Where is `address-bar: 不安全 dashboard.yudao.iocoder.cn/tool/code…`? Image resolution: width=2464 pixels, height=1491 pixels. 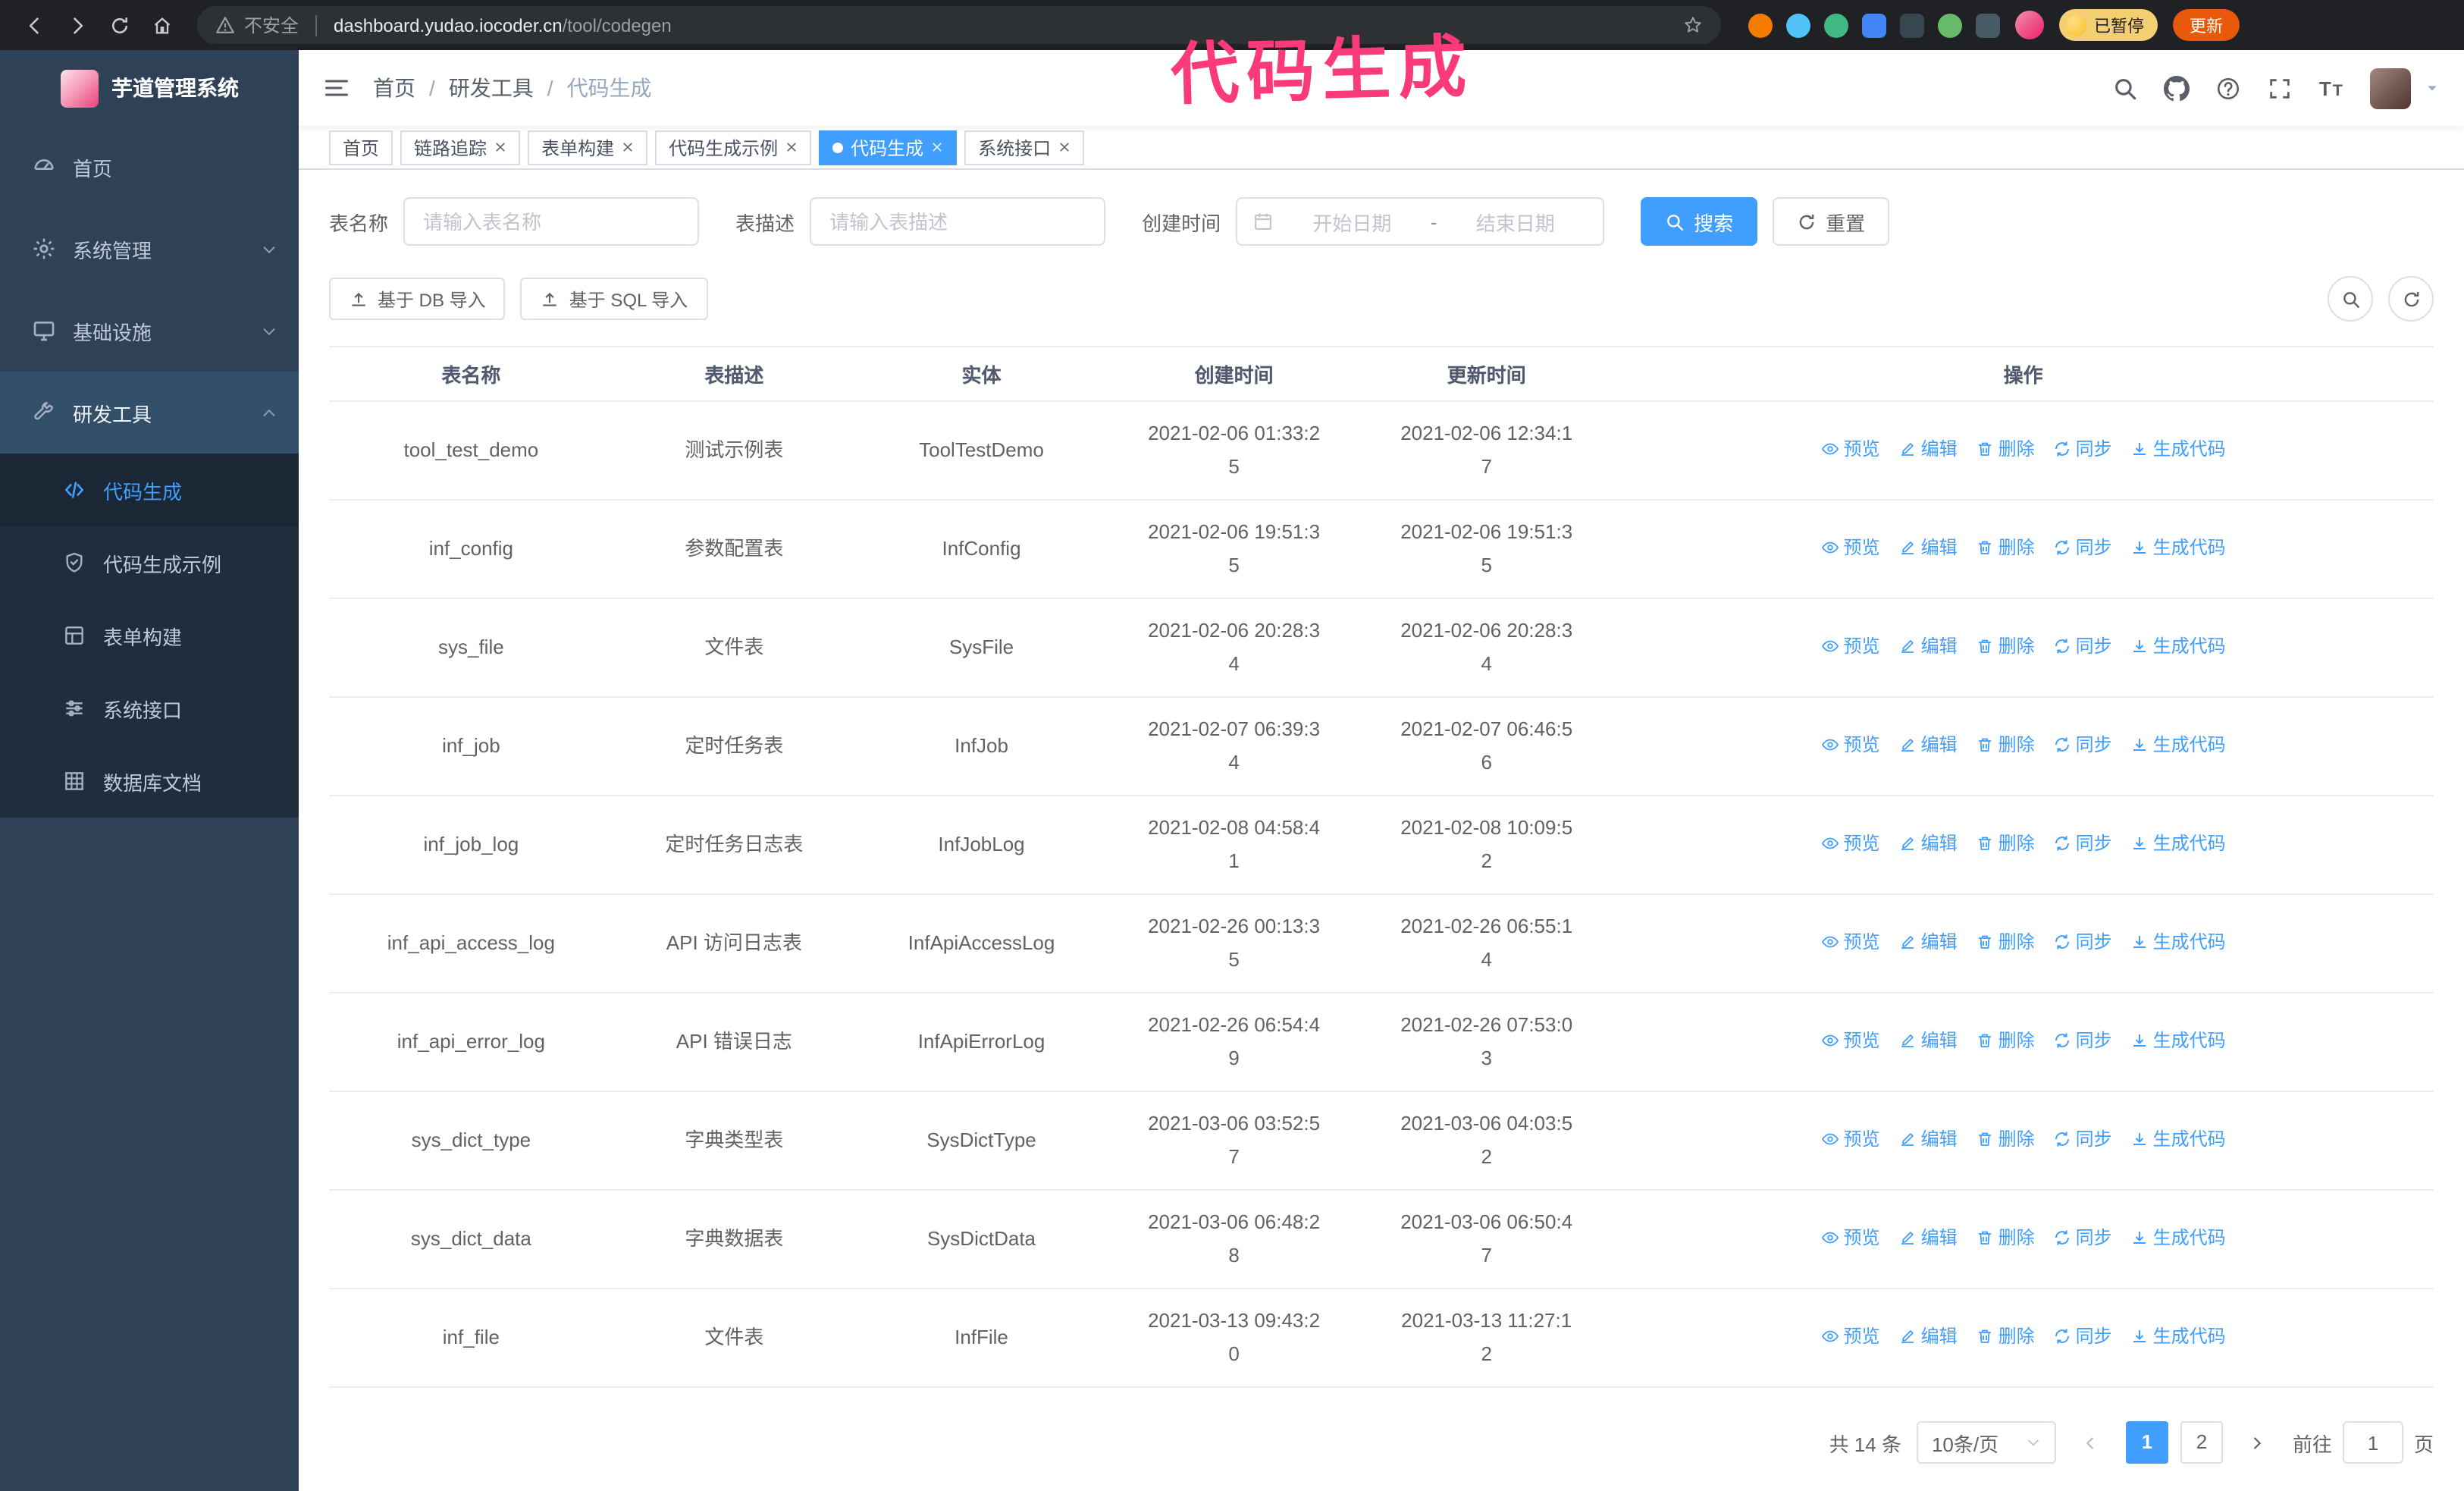 address-bar: 不安全 dashboard.yudao.iocoder.cn/tool/code… is located at coordinates (959, 25).